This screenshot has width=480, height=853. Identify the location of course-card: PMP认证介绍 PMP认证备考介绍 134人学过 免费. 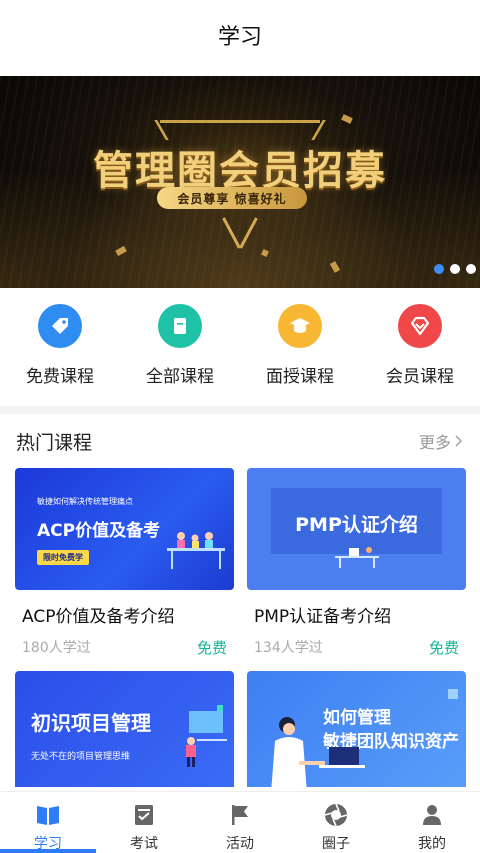
(356, 563).